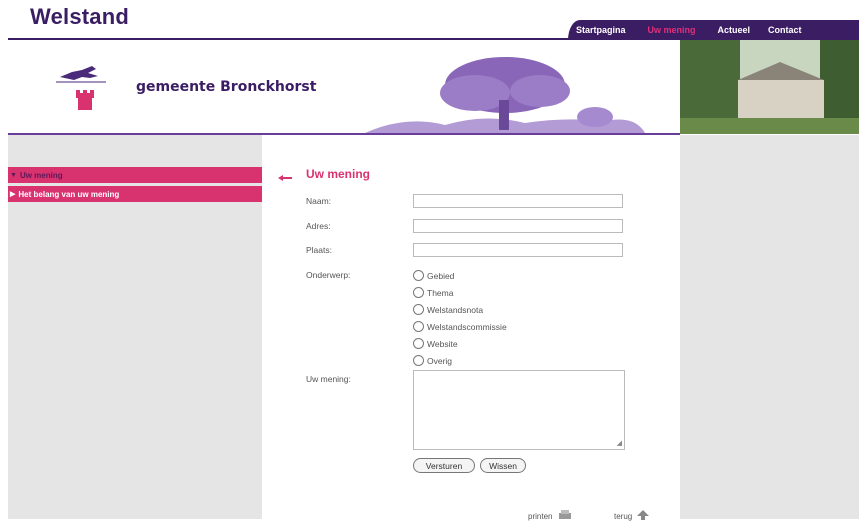 The image size is (859, 522). I want to click on nav-actueel: Actueel, so click(734, 30).